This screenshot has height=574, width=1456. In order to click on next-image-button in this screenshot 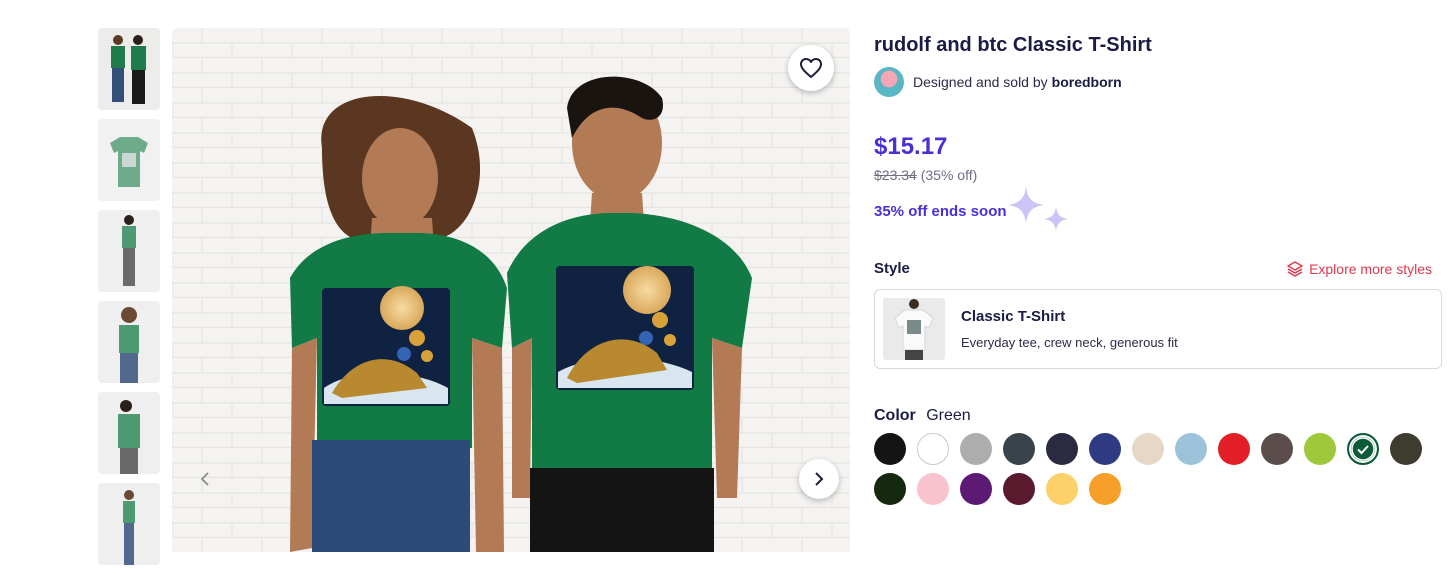, I will do `click(819, 479)`.